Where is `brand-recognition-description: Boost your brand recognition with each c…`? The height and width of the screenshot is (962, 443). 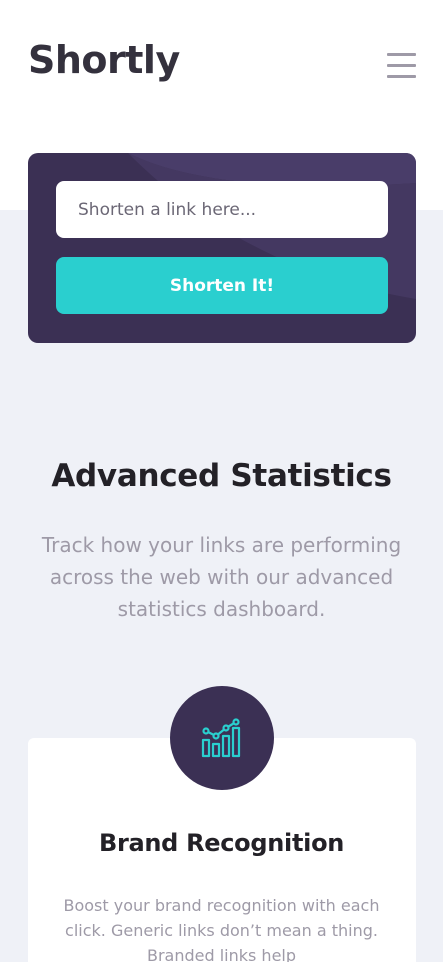
brand-recognition-description: Boost your brand recognition with each c… is located at coordinates (221, 929).